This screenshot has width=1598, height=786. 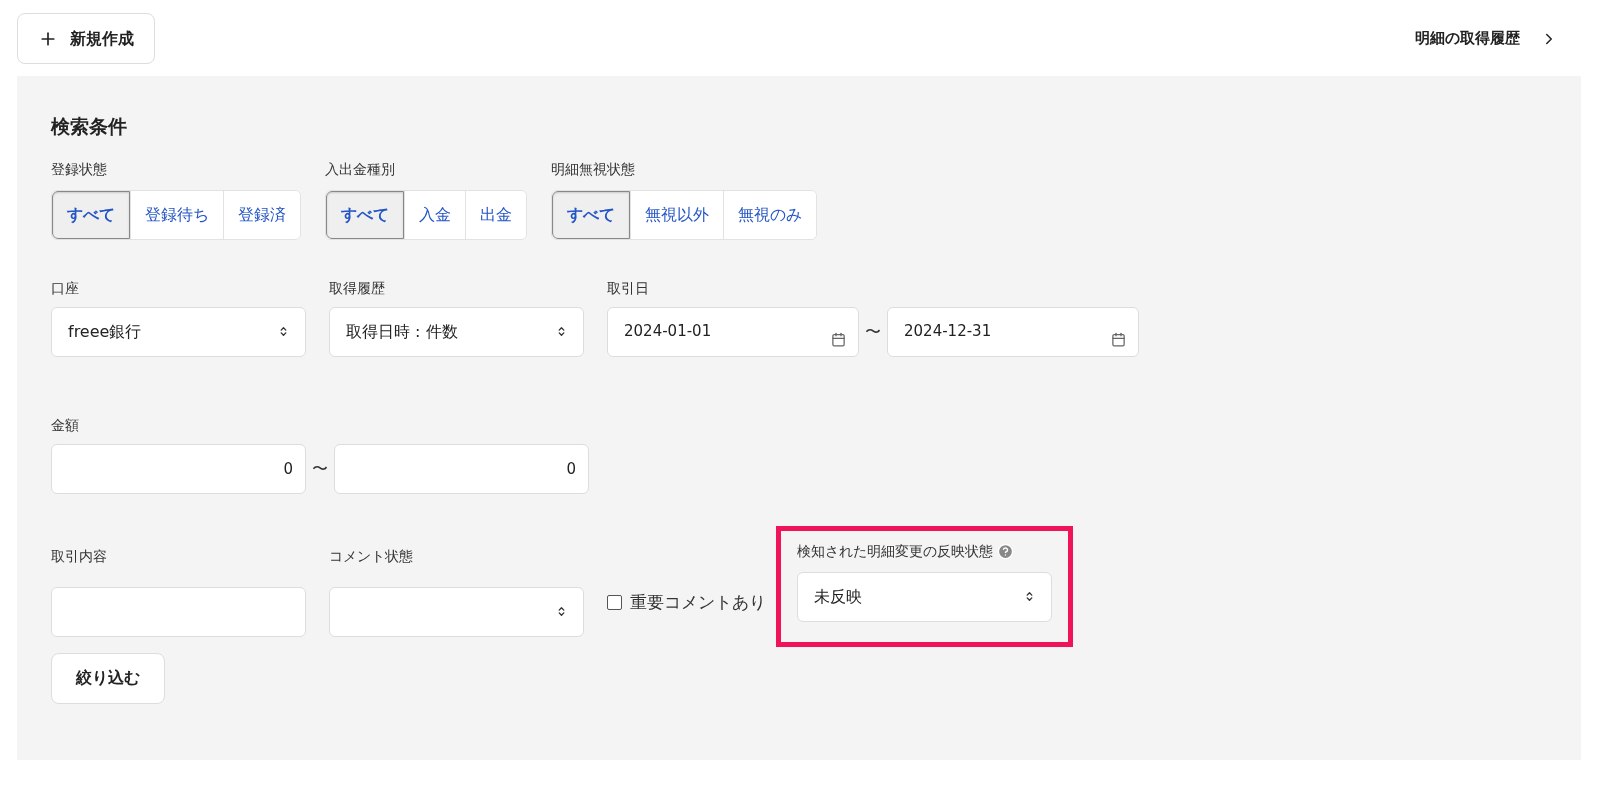 What do you see at coordinates (769, 214) in the screenshot?
I see `segment-tab: 無視のみ` at bounding box center [769, 214].